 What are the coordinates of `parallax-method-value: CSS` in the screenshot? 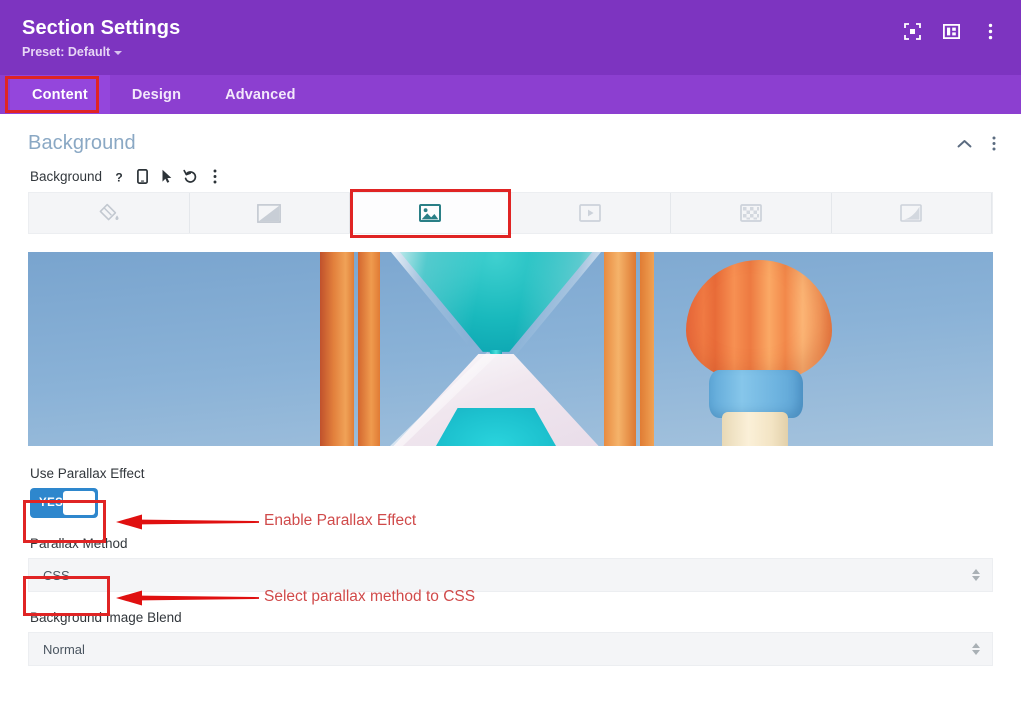 It's located at (56, 575).